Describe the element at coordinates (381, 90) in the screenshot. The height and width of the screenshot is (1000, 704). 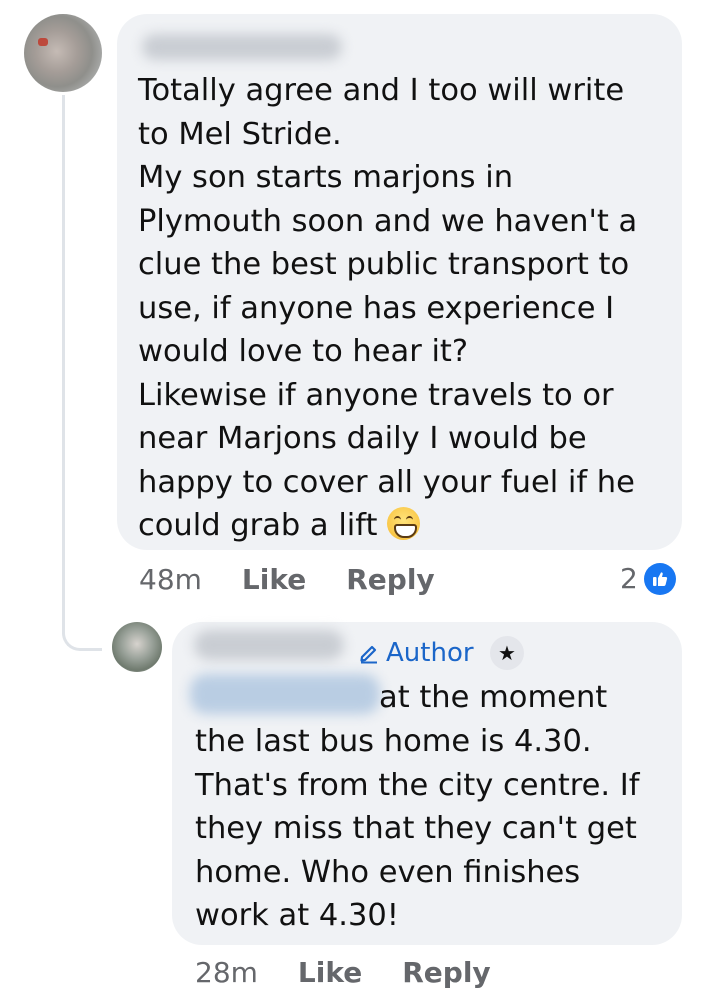
I see `comment-line: Totally agree and I too will write` at that location.